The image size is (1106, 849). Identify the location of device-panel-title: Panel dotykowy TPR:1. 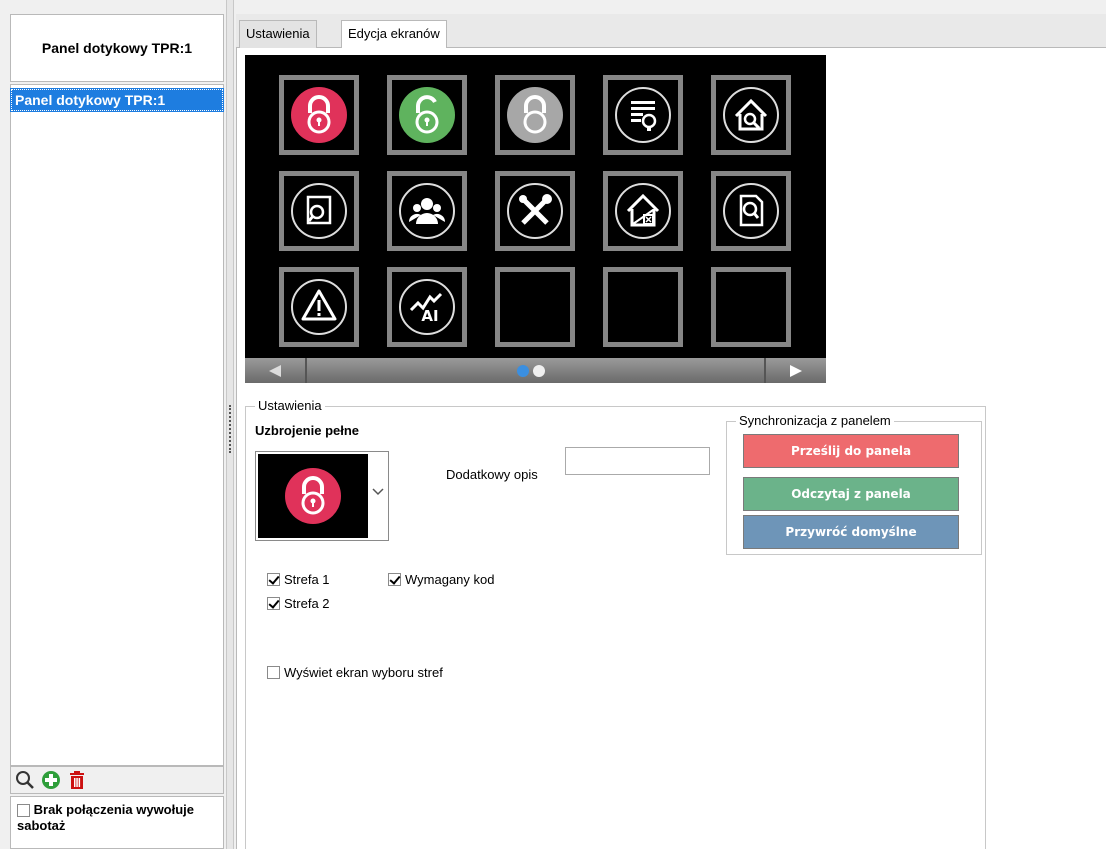
(117, 48).